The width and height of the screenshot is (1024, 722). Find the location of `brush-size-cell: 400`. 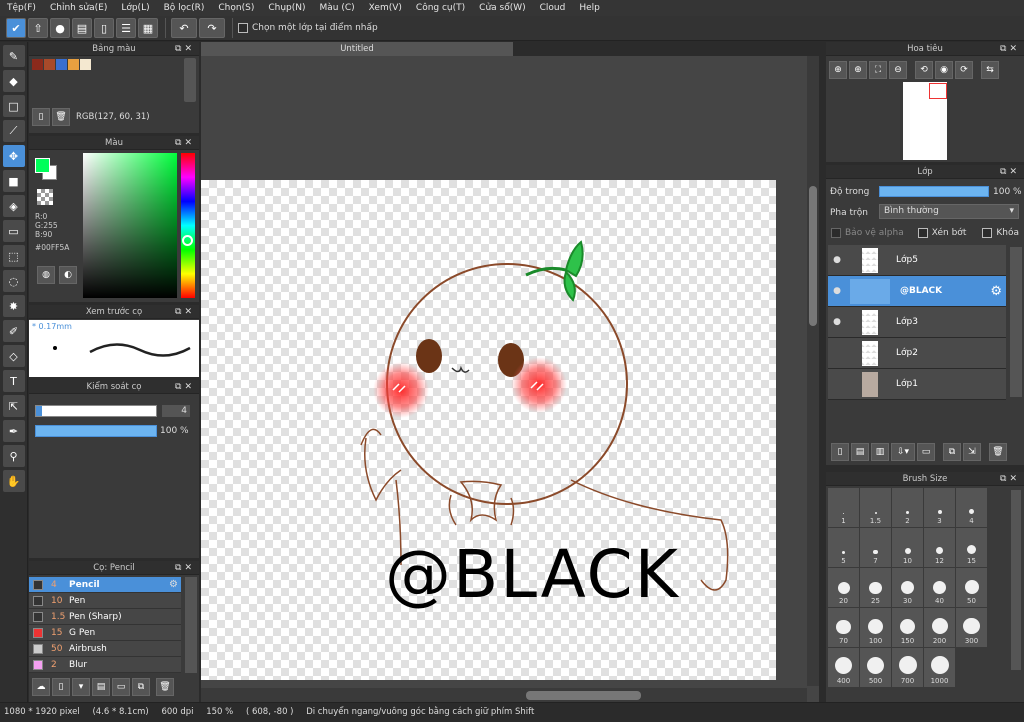

brush-size-cell: 400 is located at coordinates (843, 667).